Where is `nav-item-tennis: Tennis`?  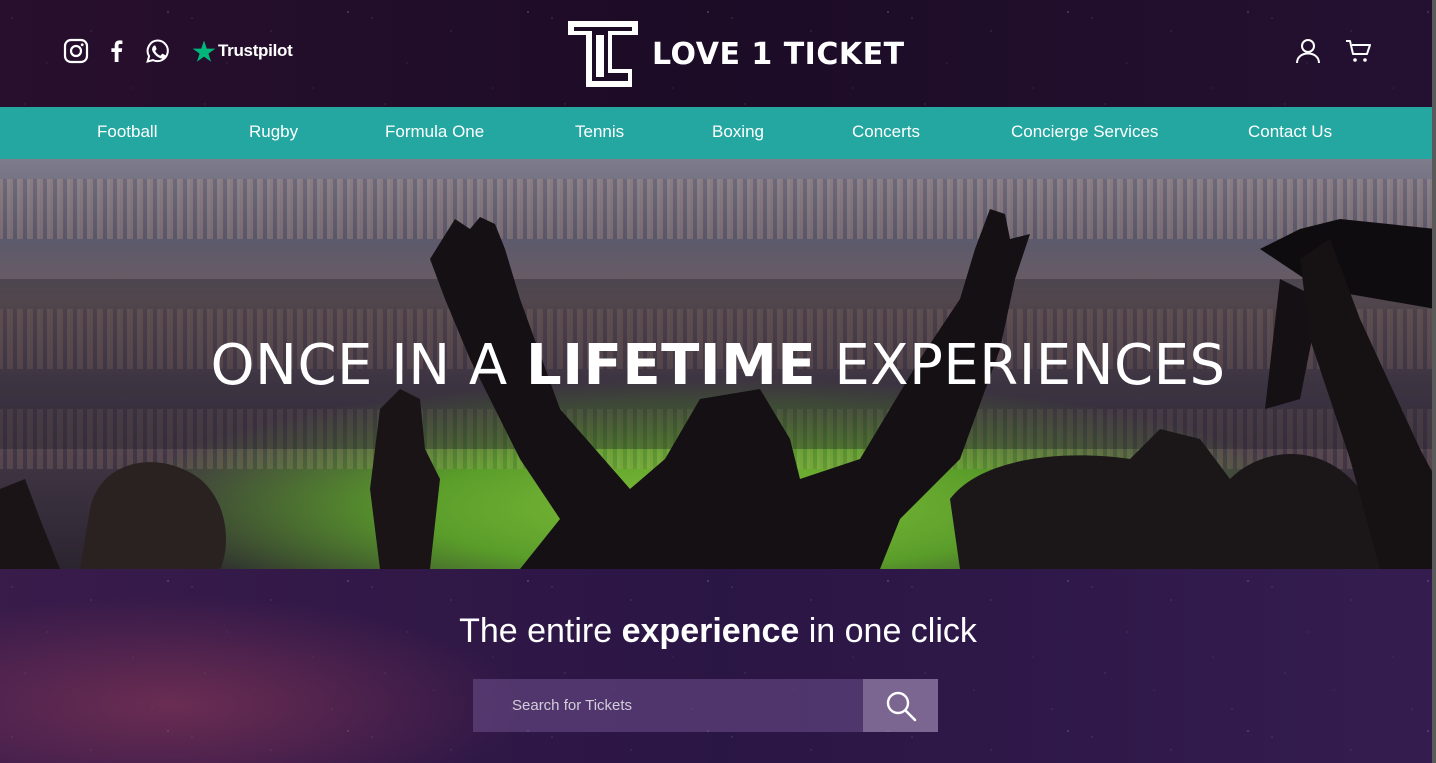
nav-item-tennis: Tennis is located at coordinates (599, 132).